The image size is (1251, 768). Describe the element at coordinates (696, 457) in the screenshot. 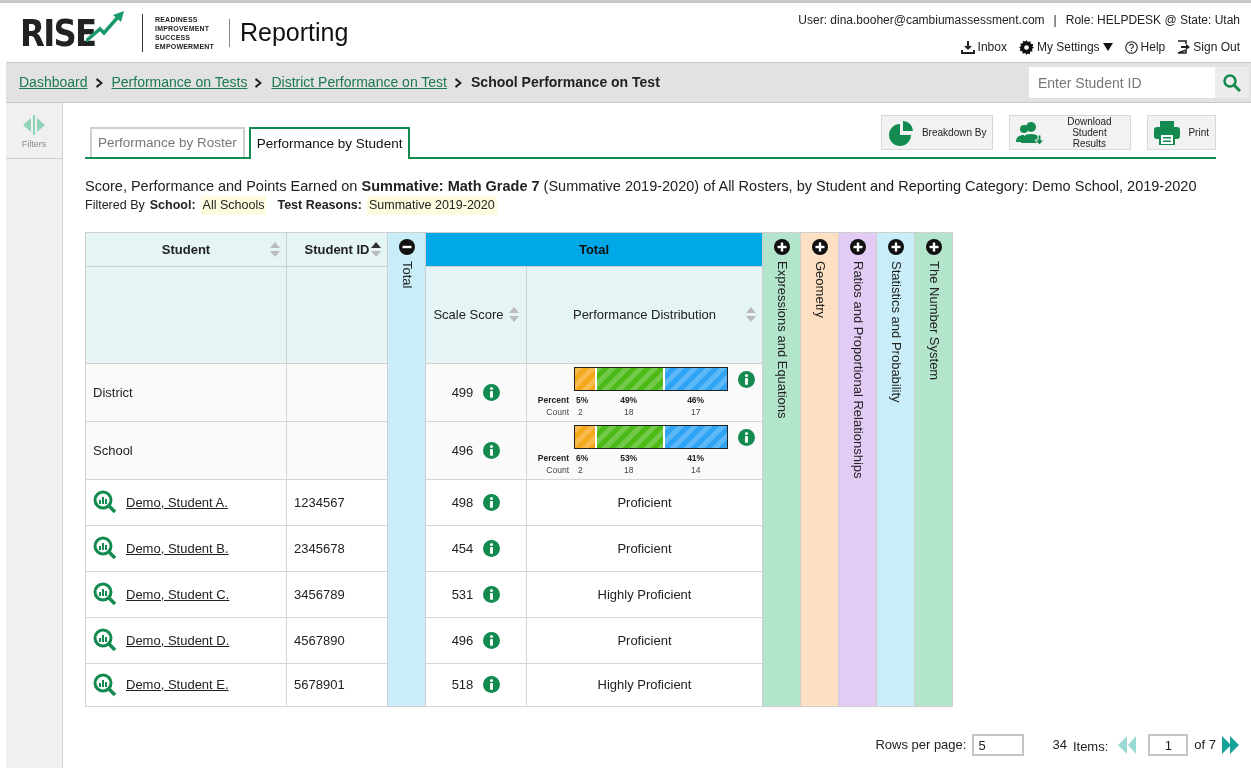

I see `percent-value: 41%` at that location.